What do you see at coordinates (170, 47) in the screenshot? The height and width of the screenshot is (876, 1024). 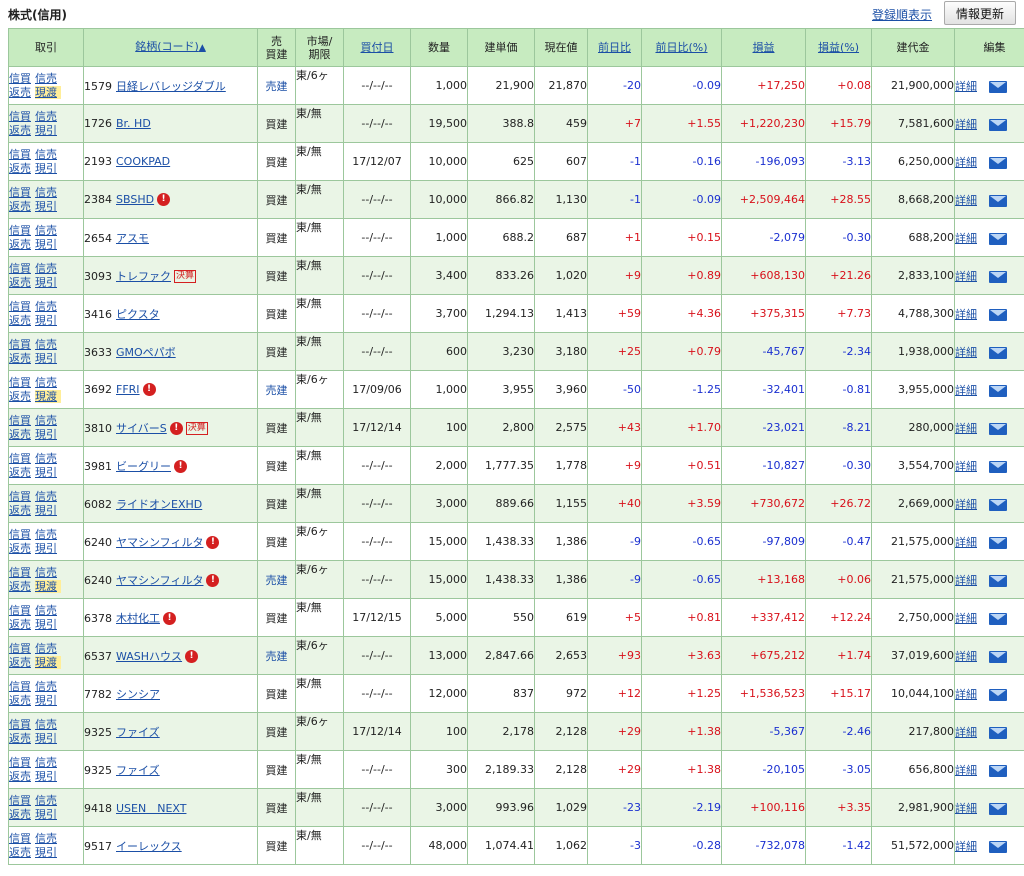 I see `col-name-sort: 銘柄(コード)▲` at bounding box center [170, 47].